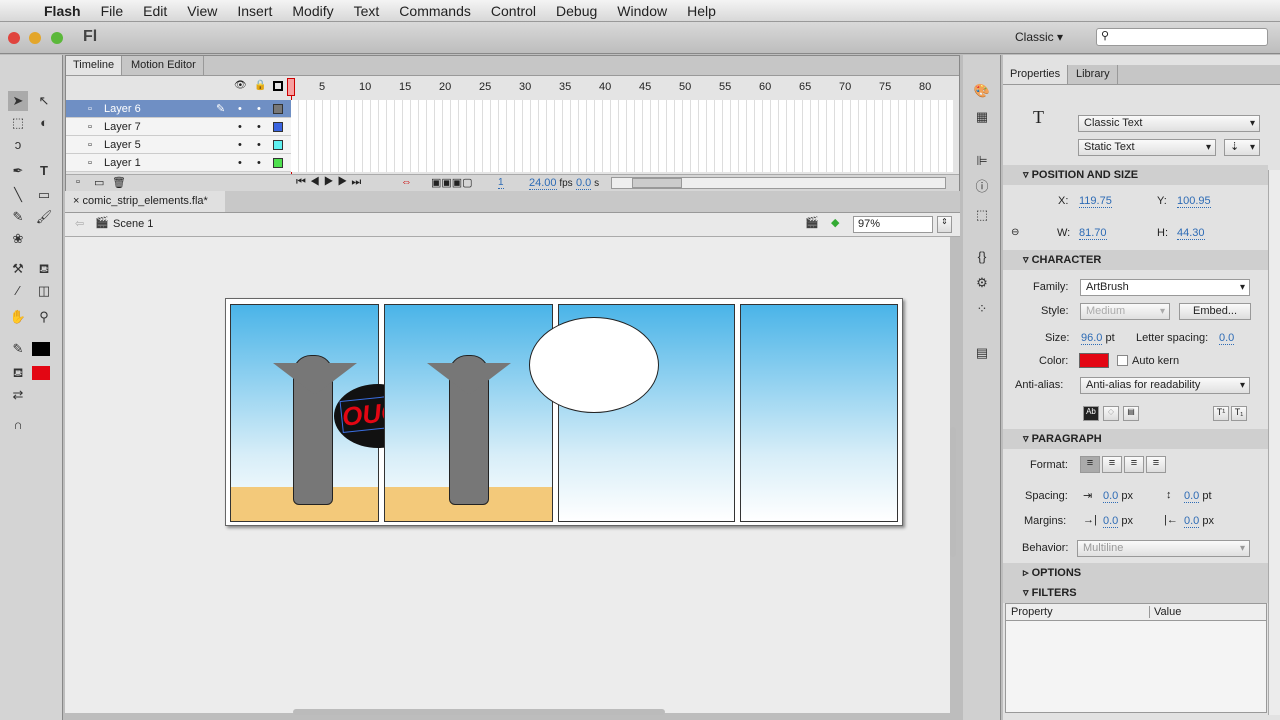 This screenshot has width=1280, height=720. What do you see at coordinates (44, 123) in the screenshot?
I see `3d-rotation-tool-icon: ◐` at bounding box center [44, 123].